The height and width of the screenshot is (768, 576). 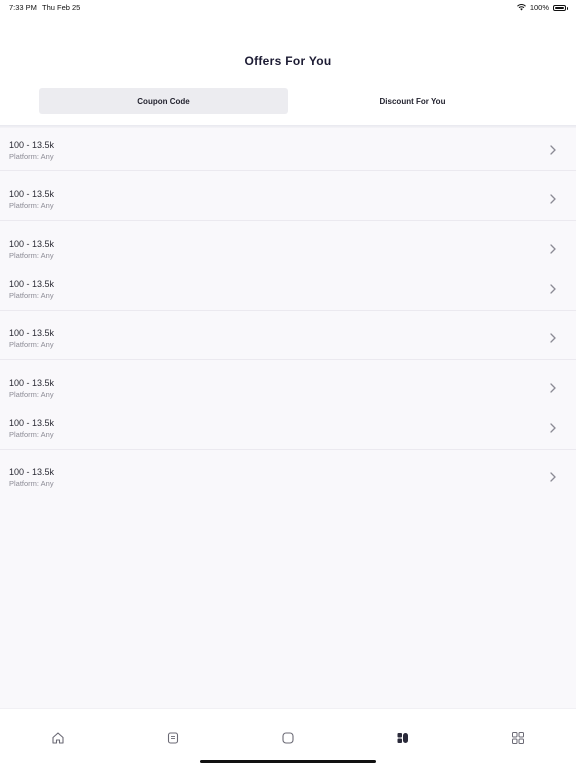 I want to click on segmented-tabs: Coupon Code Discount For You, so click(x=288, y=101).